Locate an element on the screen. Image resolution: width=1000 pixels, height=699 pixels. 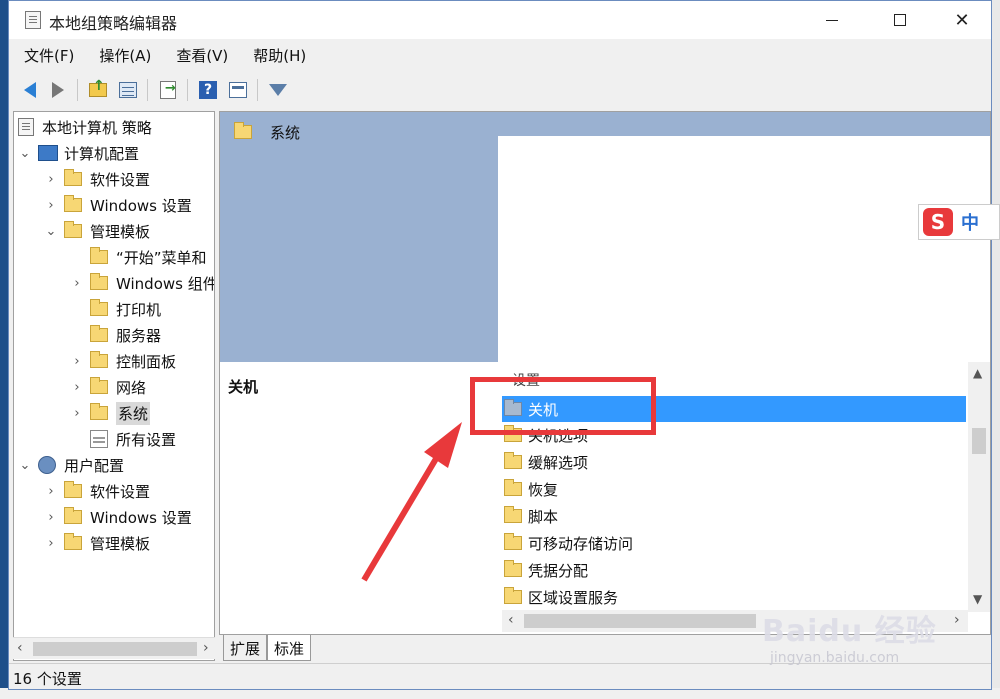
list-item-scripts: 脚本 is located at coordinates (734, 516).